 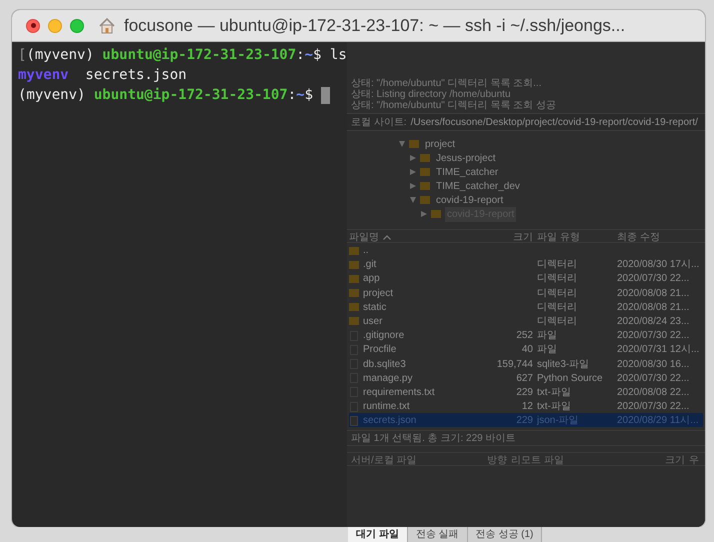 What do you see at coordinates (77, 25) in the screenshot?
I see `maximize-button` at bounding box center [77, 25].